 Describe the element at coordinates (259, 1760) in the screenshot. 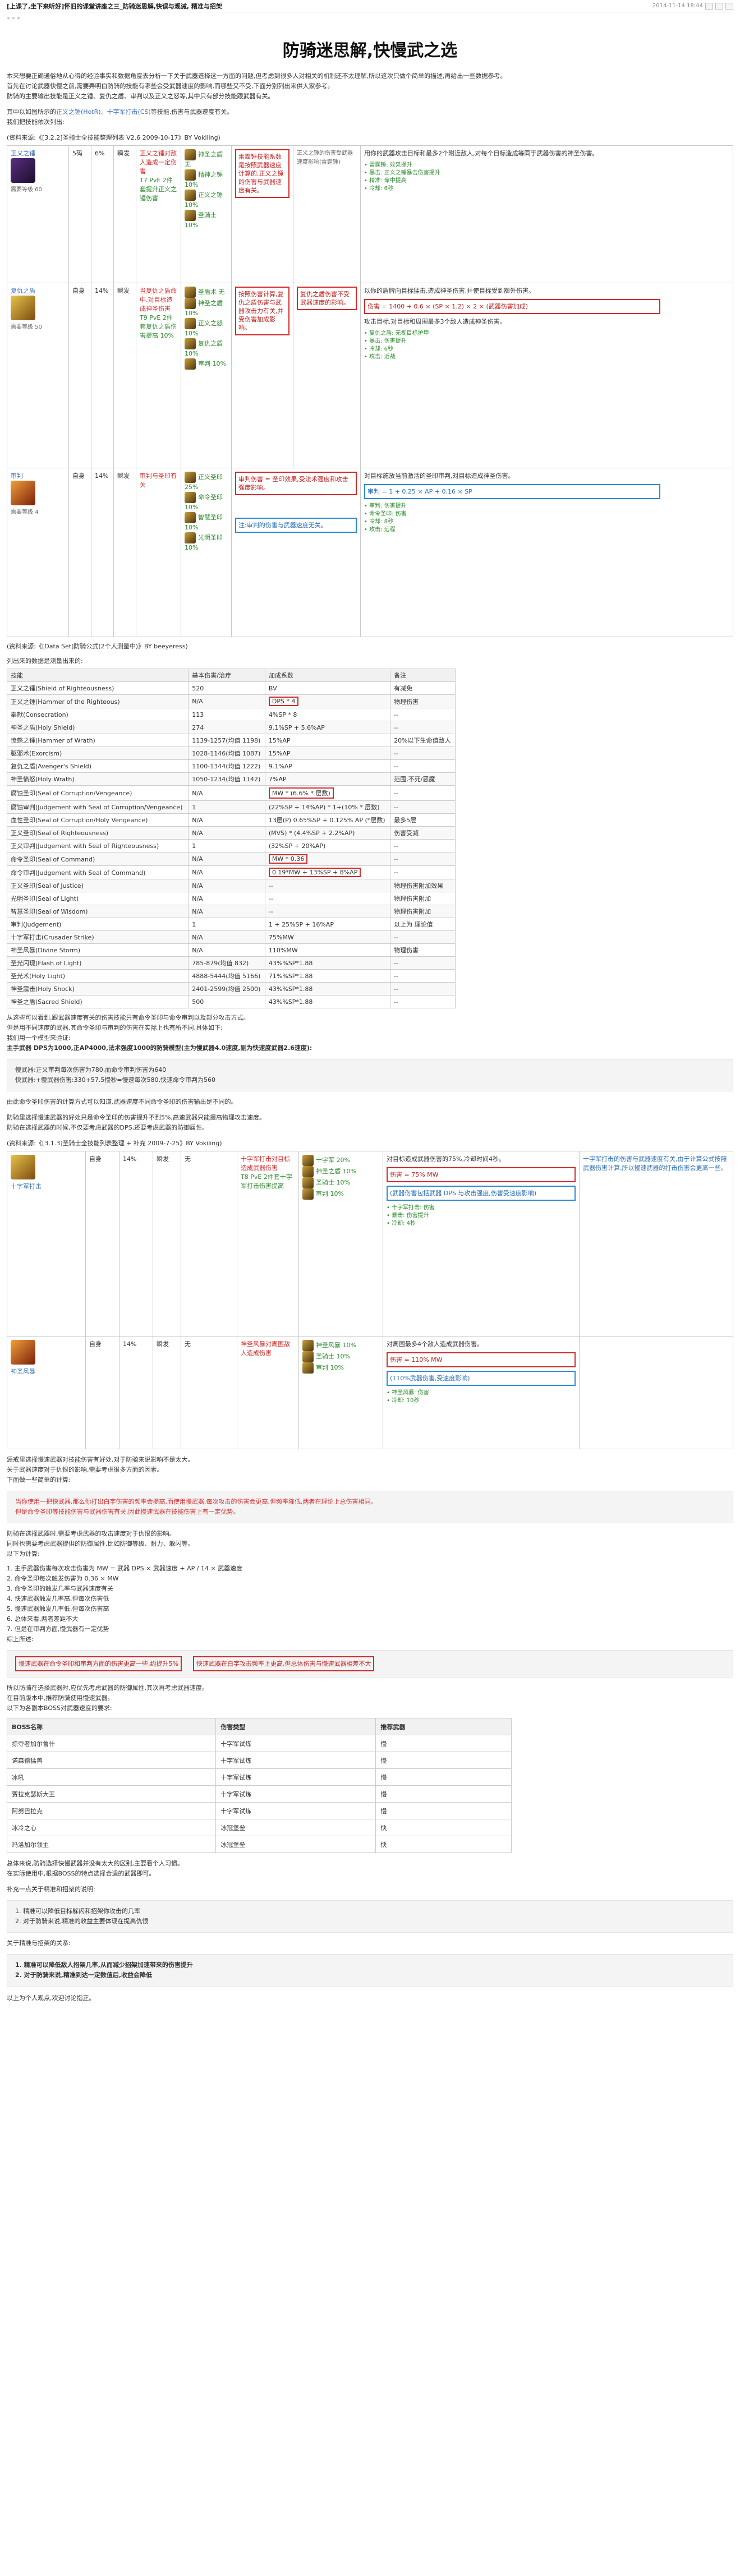

I see `table-row: 诺森德猛兽 十字军试炼慢` at that location.